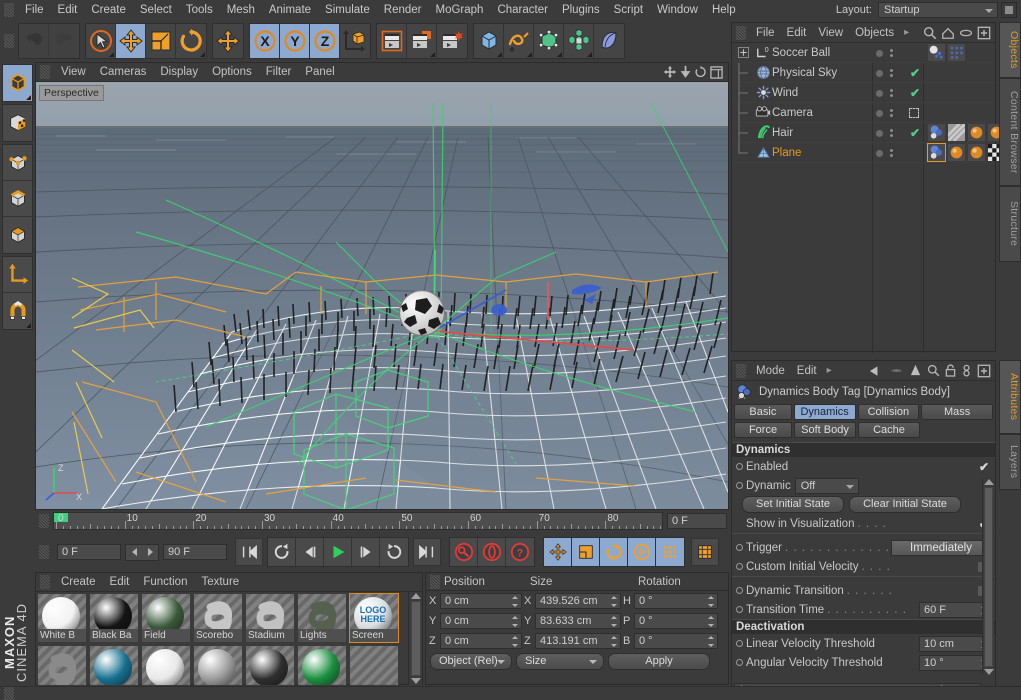 Image resolution: width=1021 pixels, height=700 pixels. Describe the element at coordinates (956, 132) in the screenshot. I see `tag-hair-material-tag` at that location.